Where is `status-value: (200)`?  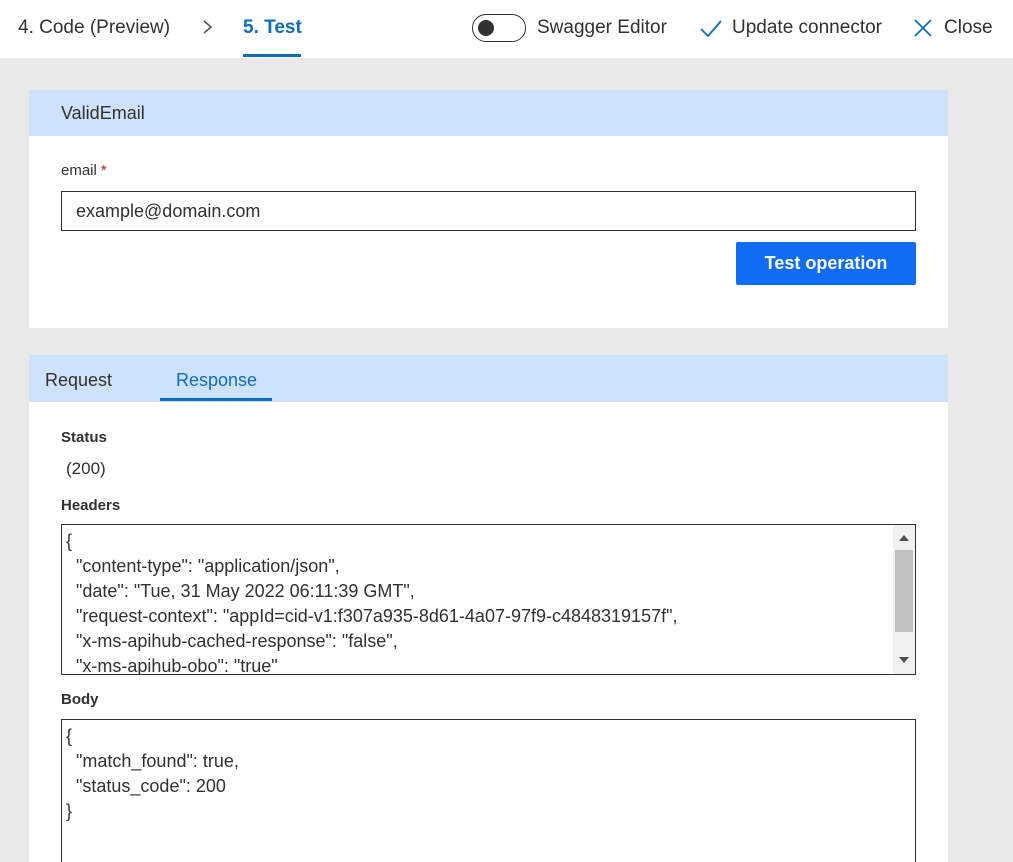 status-value: (200) is located at coordinates (86, 468).